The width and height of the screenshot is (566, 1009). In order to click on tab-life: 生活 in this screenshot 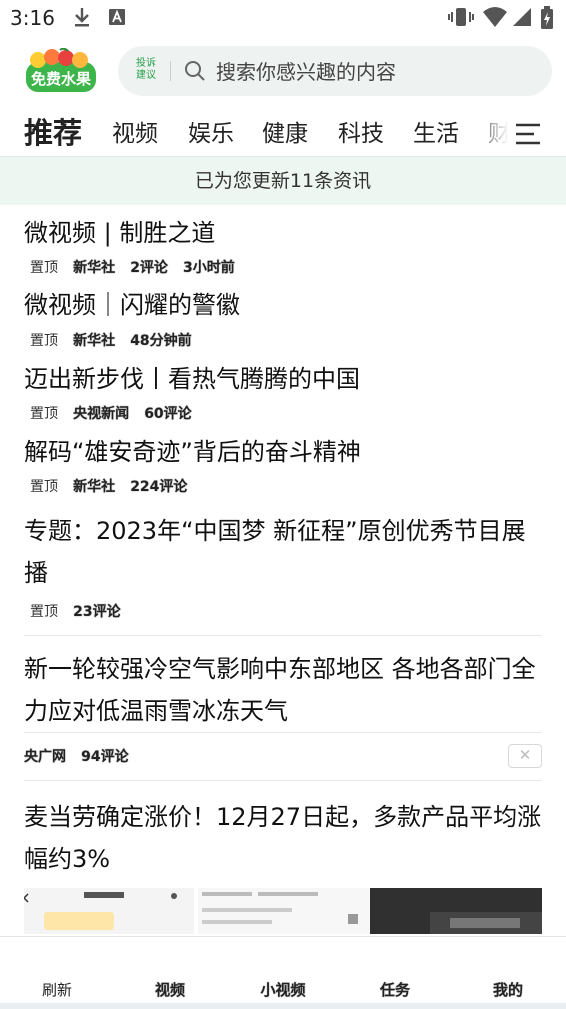, I will do `click(436, 131)`.